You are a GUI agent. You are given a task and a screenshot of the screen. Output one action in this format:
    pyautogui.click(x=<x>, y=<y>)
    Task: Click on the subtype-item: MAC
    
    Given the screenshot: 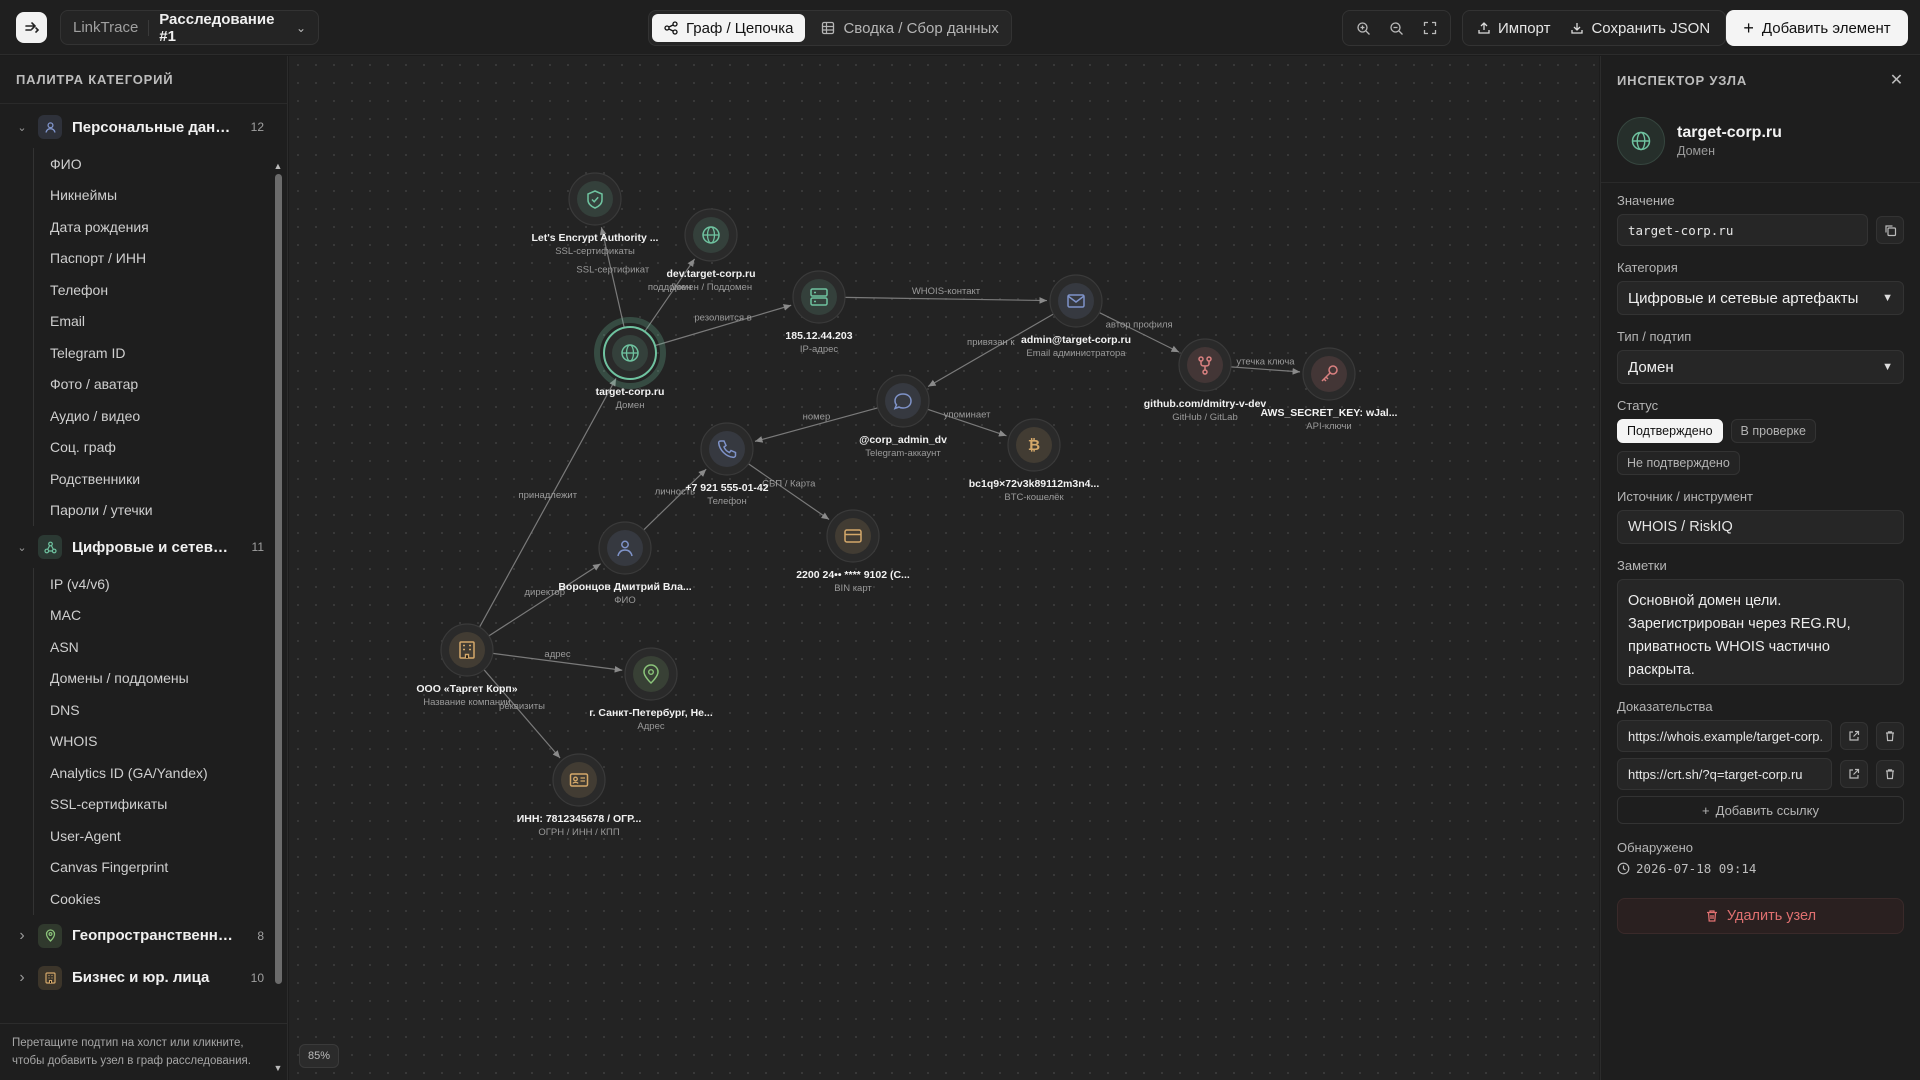 What is the action you would take?
    pyautogui.click(x=153, y=616)
    